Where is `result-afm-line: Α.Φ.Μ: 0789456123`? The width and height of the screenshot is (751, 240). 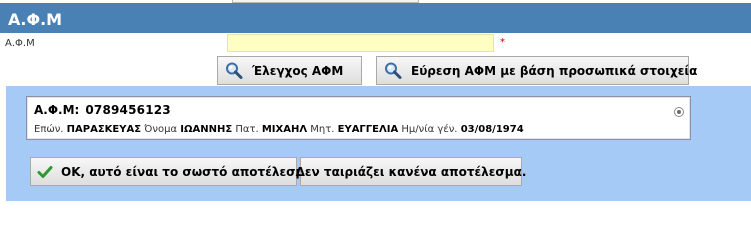 result-afm-line: Α.Φ.Μ: 0789456123 is located at coordinates (102, 110).